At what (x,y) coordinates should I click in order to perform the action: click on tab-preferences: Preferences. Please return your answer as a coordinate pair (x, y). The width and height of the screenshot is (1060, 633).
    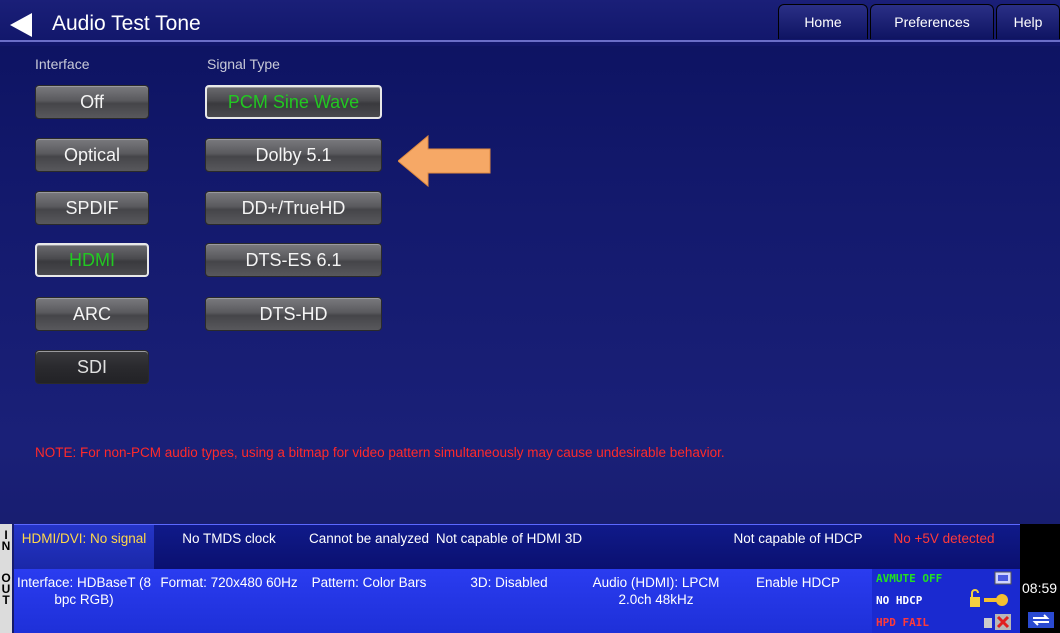
    Looking at the image, I should click on (932, 21).